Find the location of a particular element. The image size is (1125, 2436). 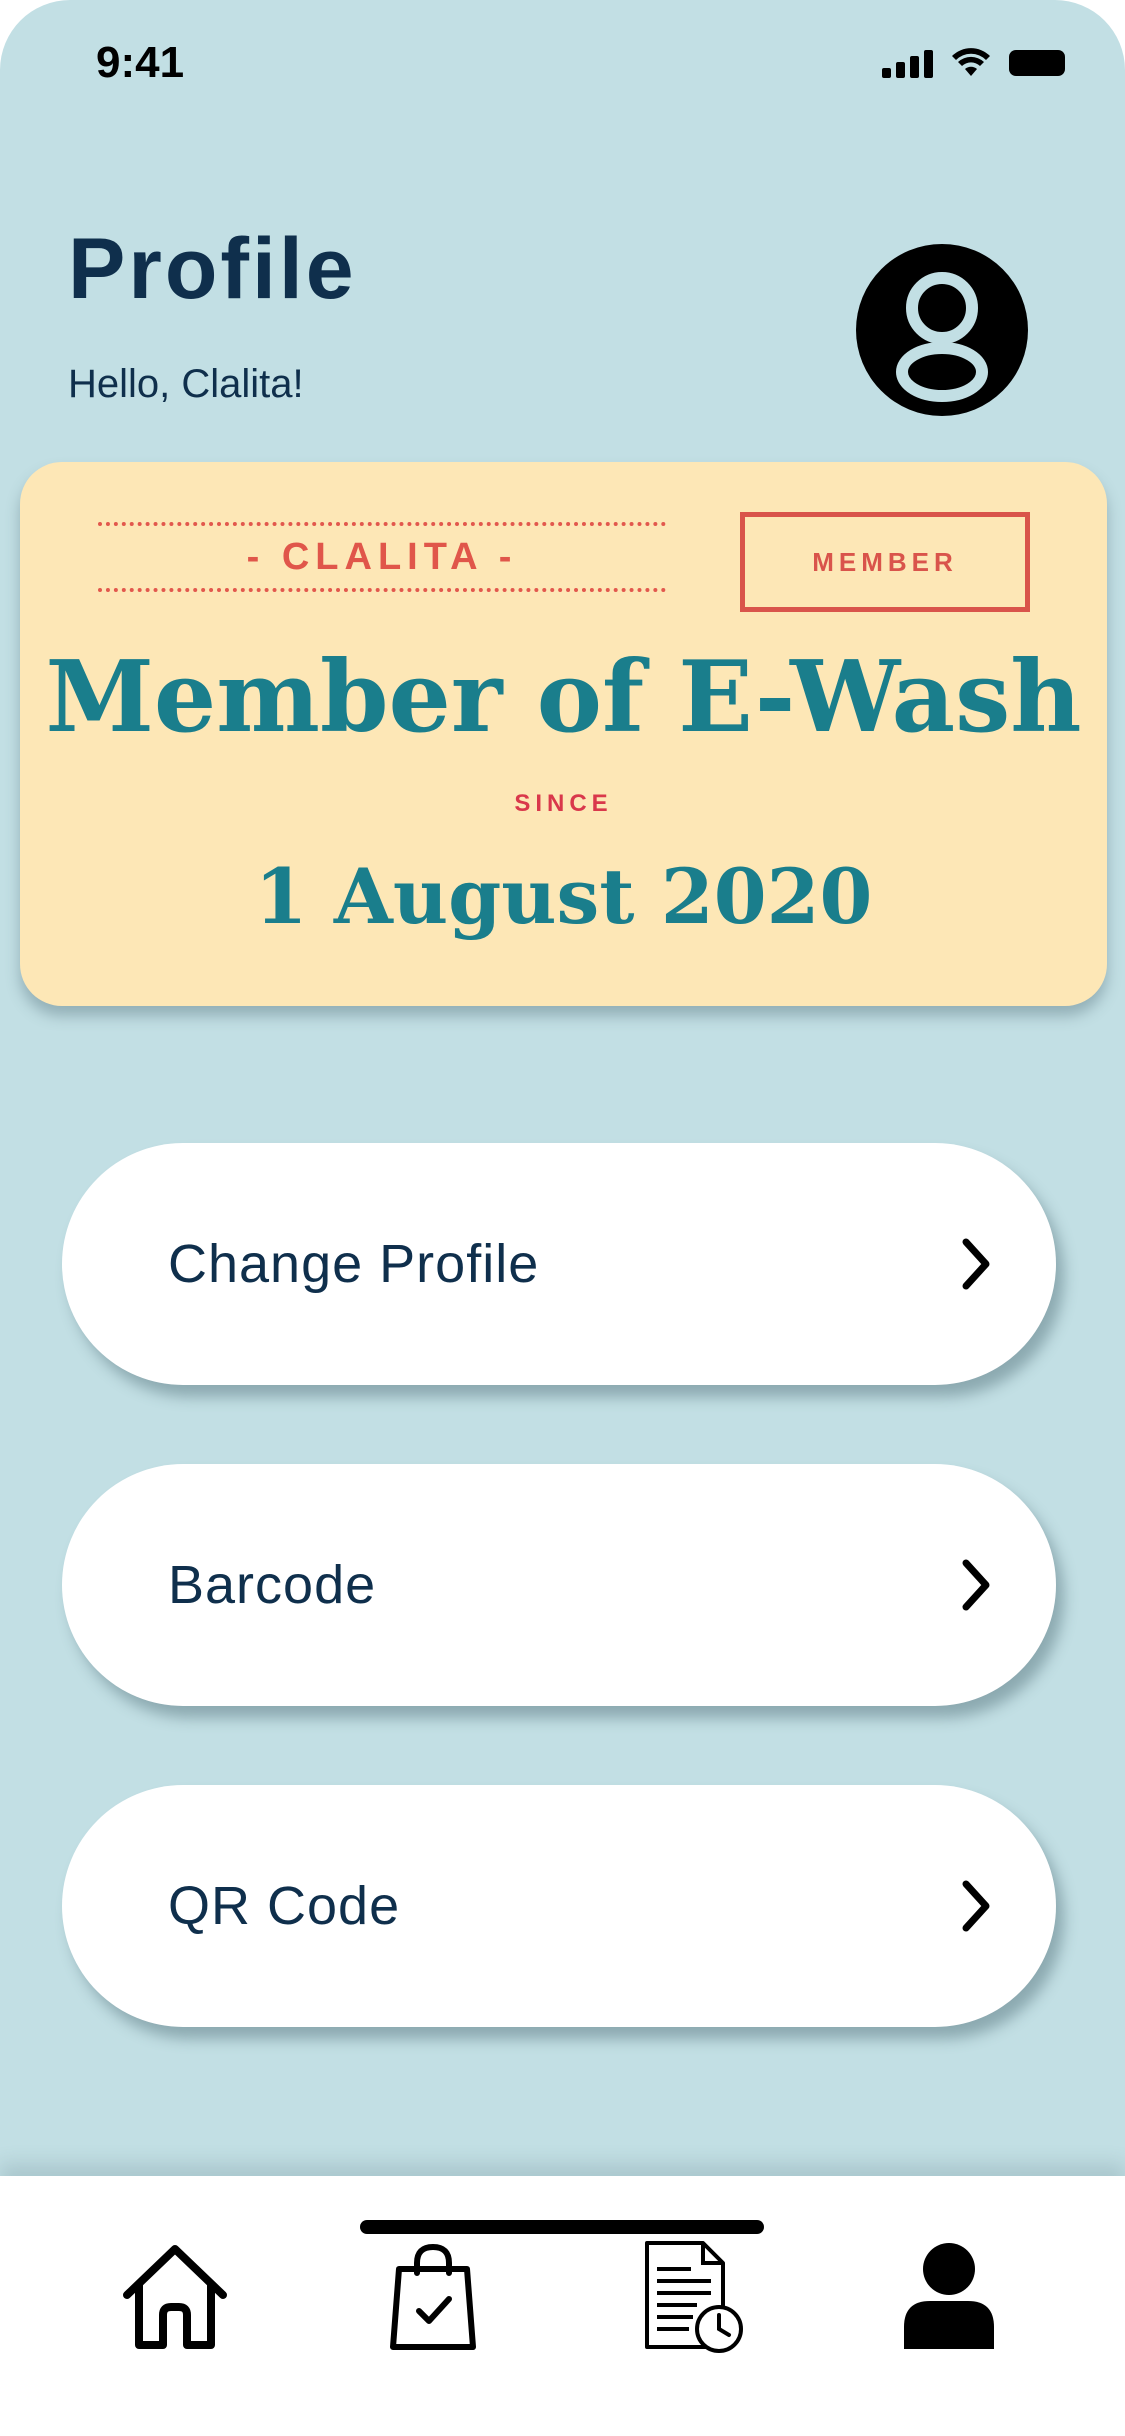

card-name-banner: - CLALITA - is located at coordinates (382, 557).